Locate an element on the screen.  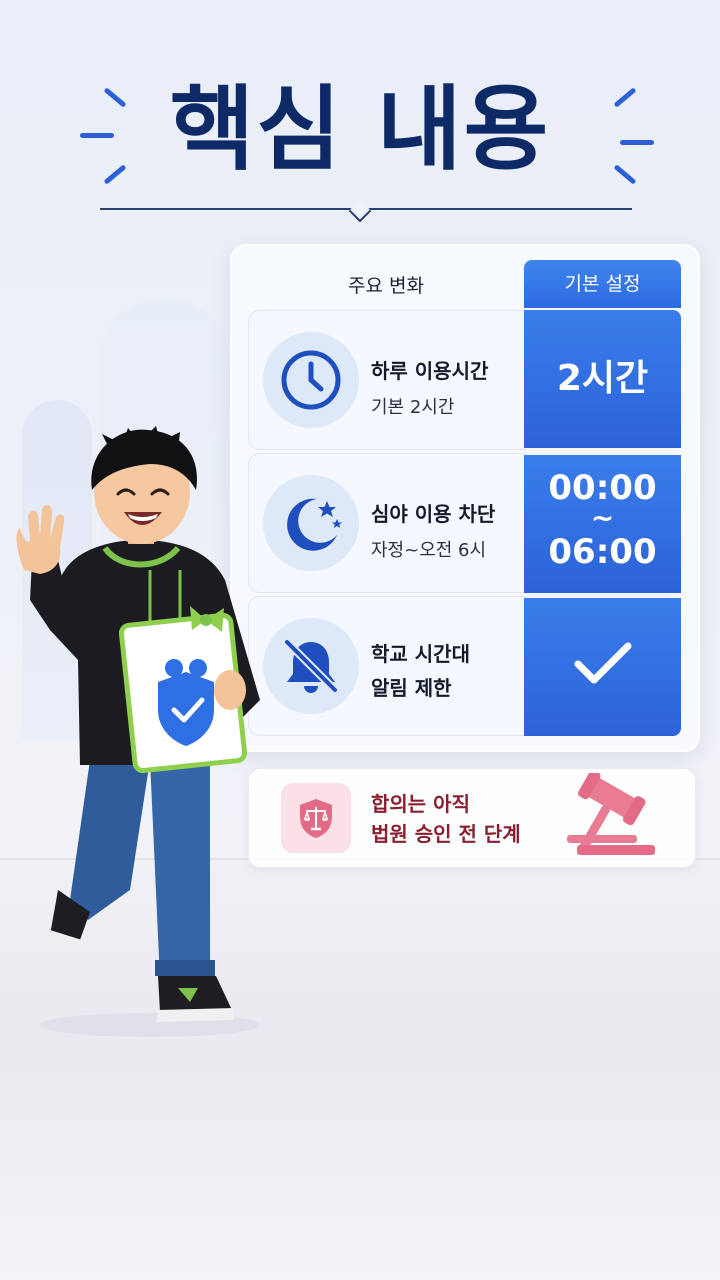
value-daily-usage: 2시간 is located at coordinates (602, 379).